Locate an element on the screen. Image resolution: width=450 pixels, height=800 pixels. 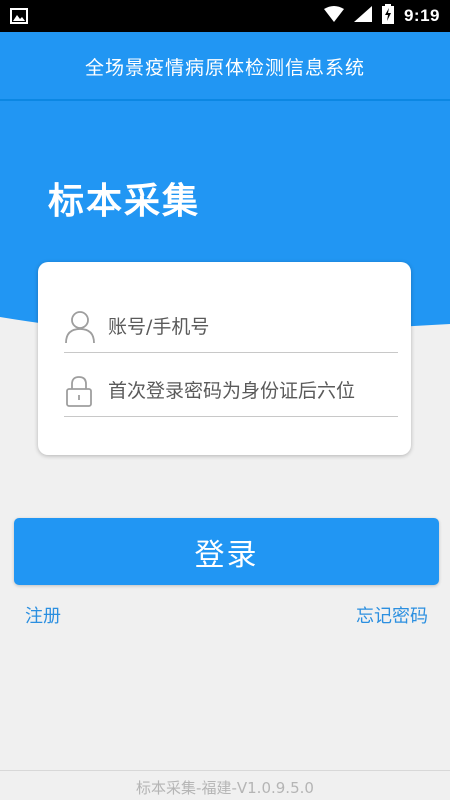
register-link: 注册 is located at coordinates (43, 615).